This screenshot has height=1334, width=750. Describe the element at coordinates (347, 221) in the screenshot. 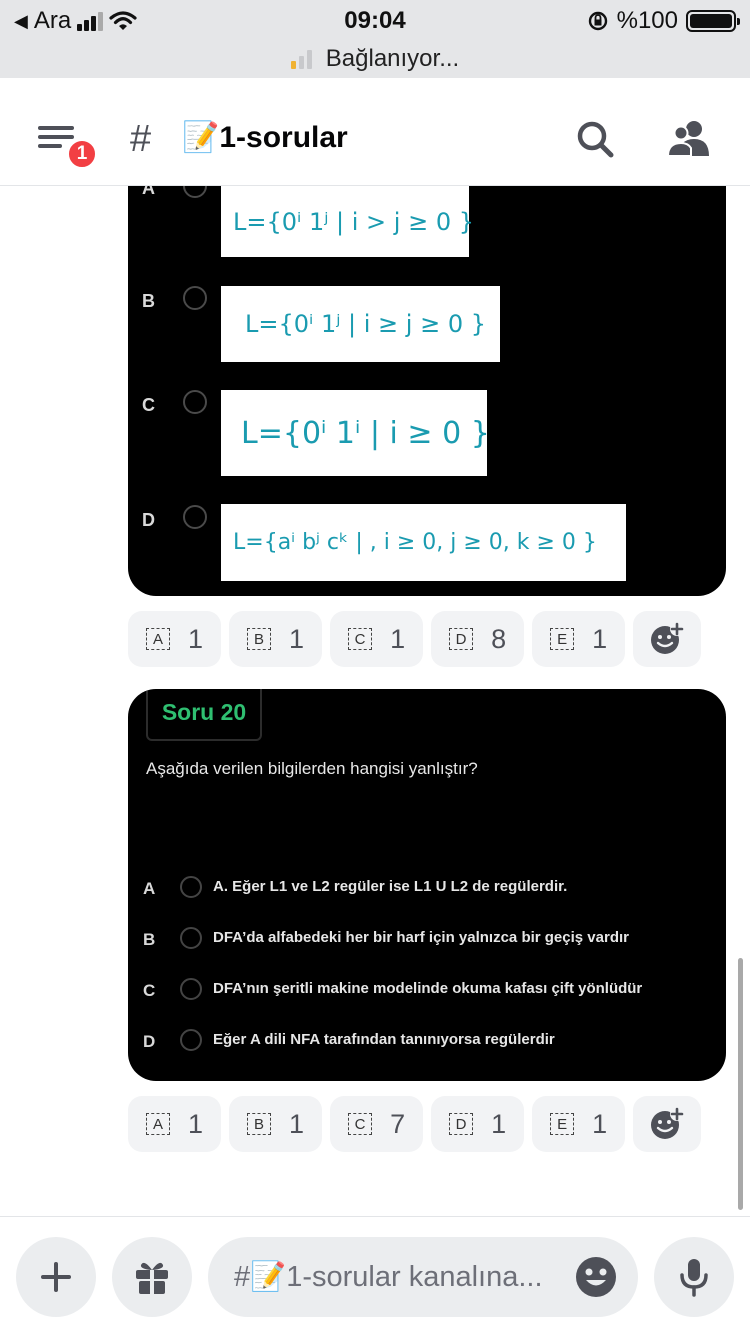

I see `formula-image-a: L={0ⁱ 1ʲ | i > j ≥ 0 }` at that location.